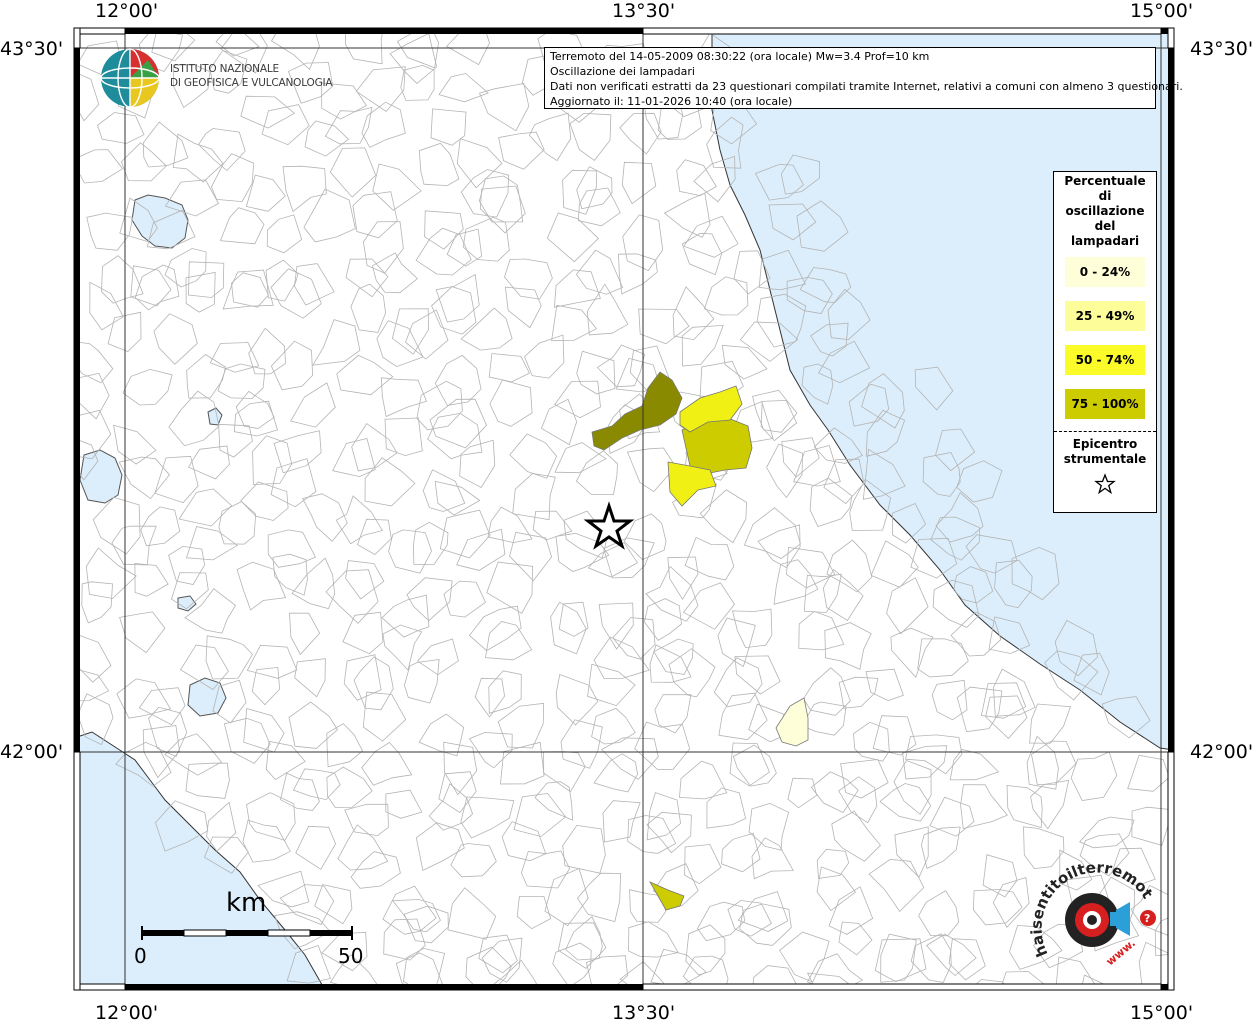  Describe the element at coordinates (1105, 404) in the screenshot. I see `legend-item-75-100: 75 - 100%` at that location.